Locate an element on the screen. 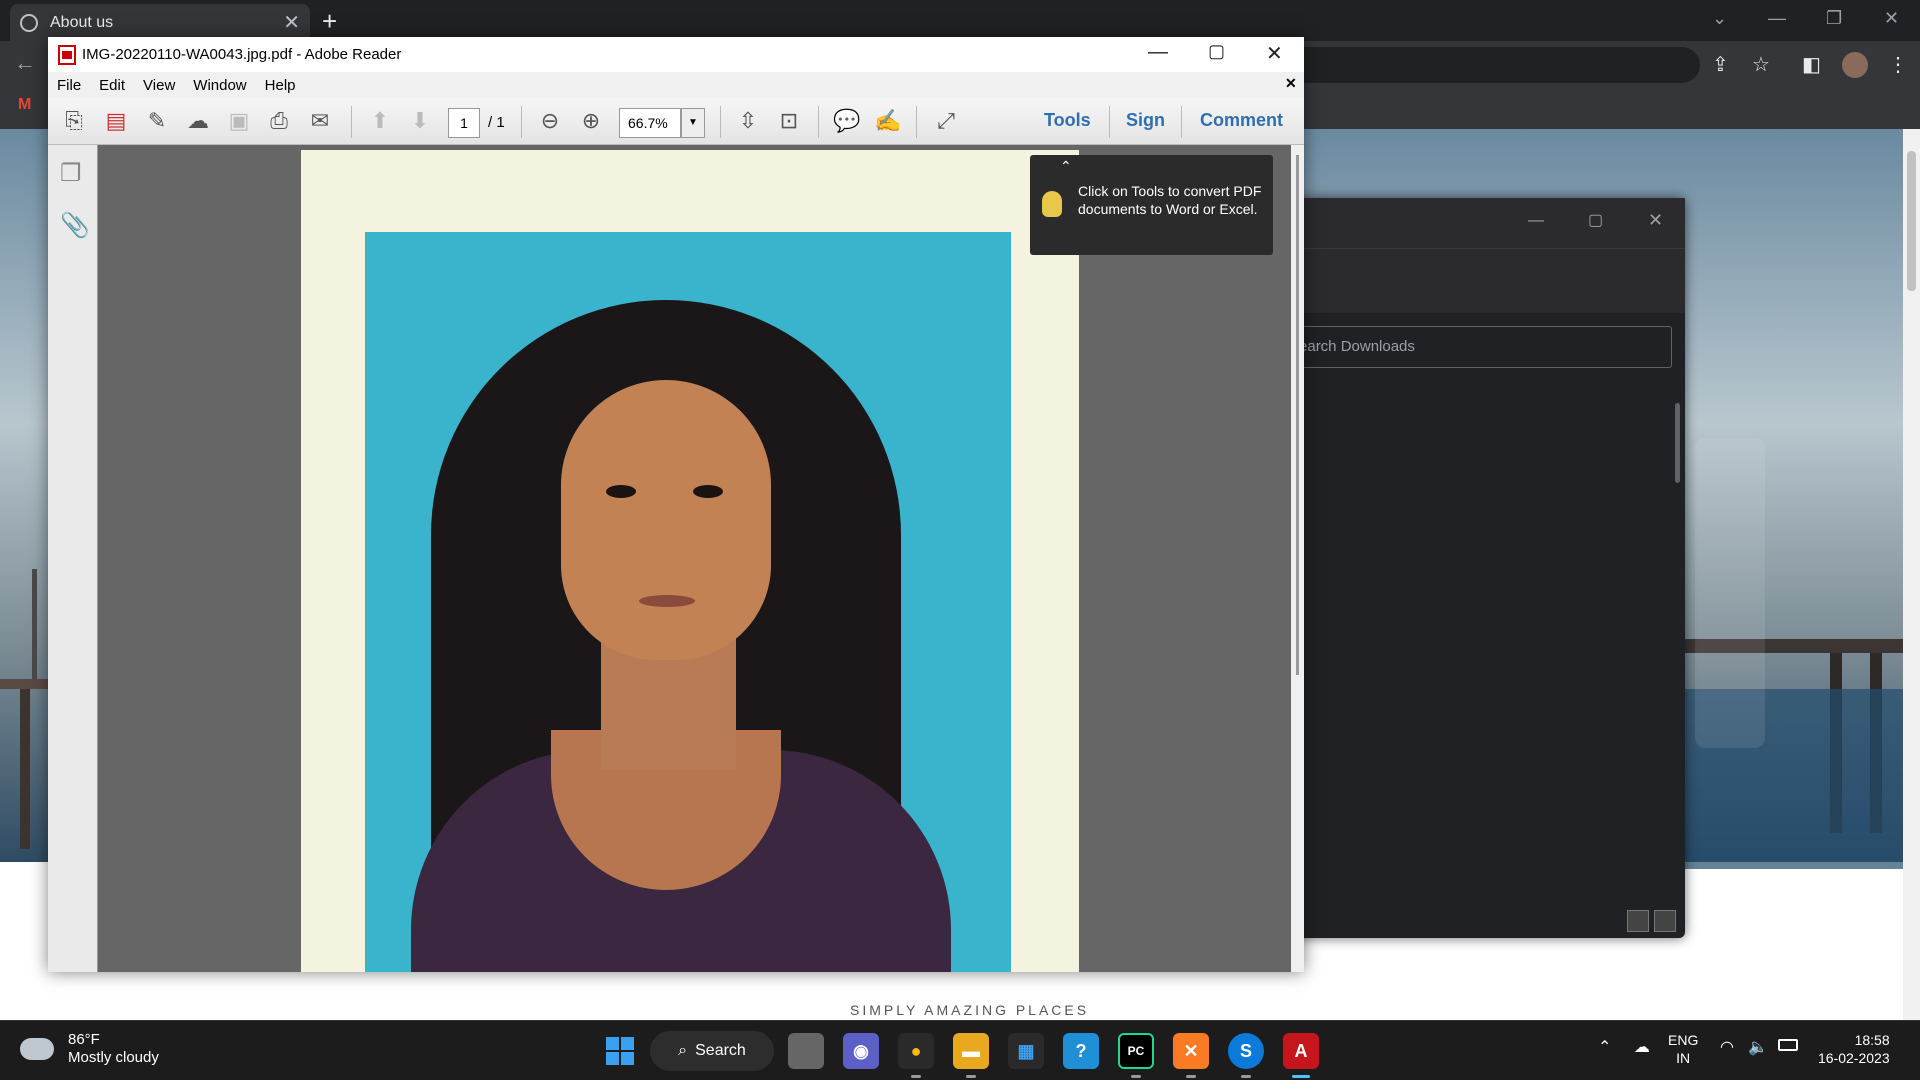 Image resolution: width=1920 pixels, height=1080 pixels. edit-pdf-icon: ✎ is located at coordinates (157, 121).